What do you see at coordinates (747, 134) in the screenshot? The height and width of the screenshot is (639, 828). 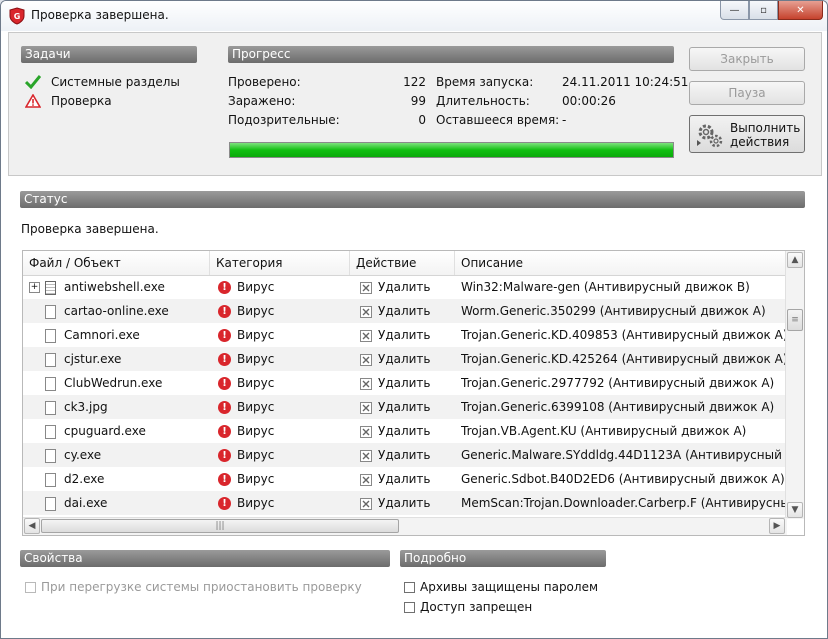 I see `perform-actions-button: Выполнить действия` at bounding box center [747, 134].